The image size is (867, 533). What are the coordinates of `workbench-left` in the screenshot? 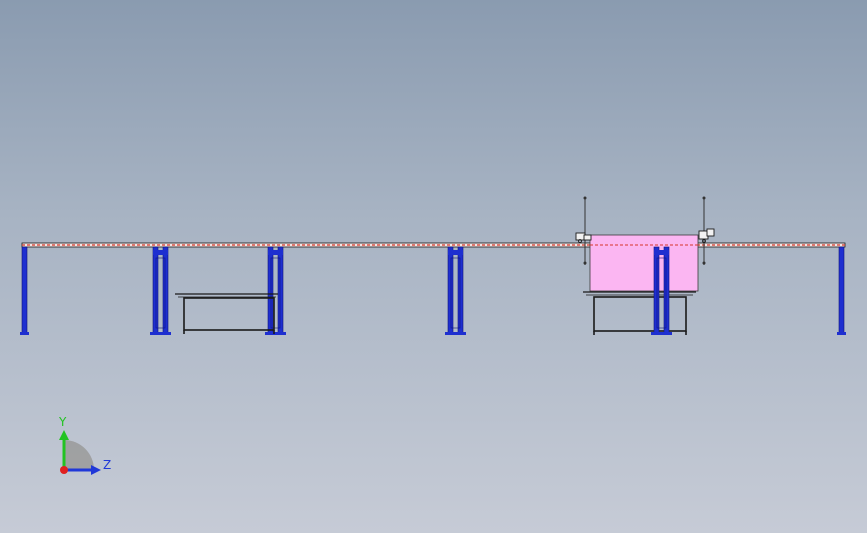 It's located at (226, 313).